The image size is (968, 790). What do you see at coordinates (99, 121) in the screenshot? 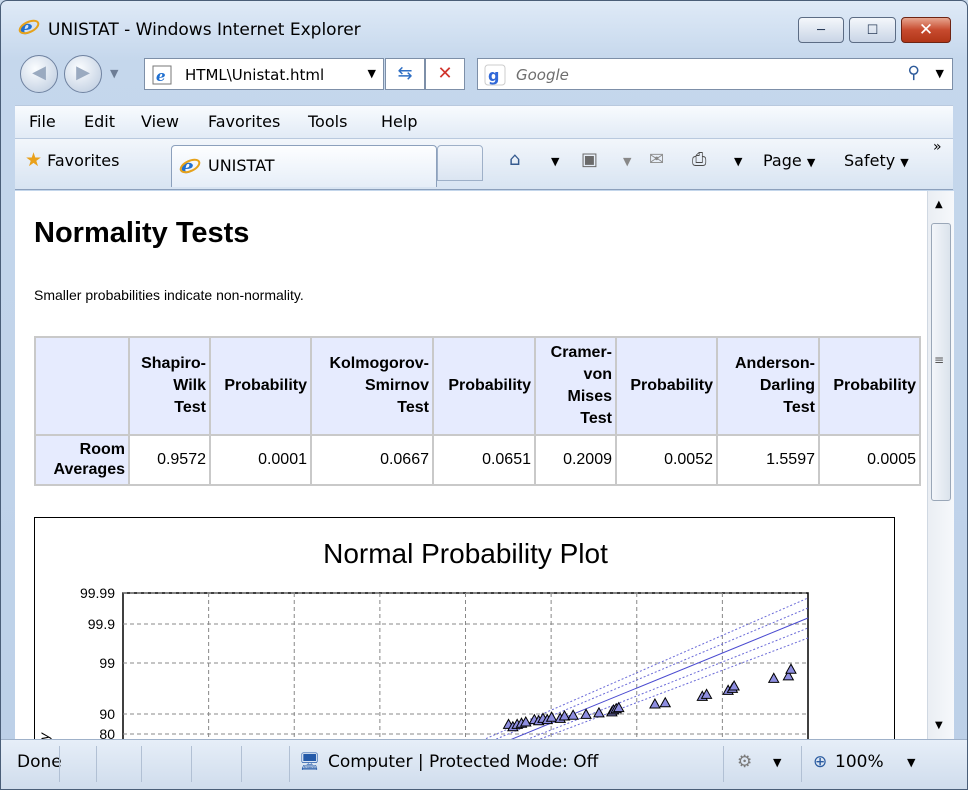
I see `menu-edit: Edit` at bounding box center [99, 121].